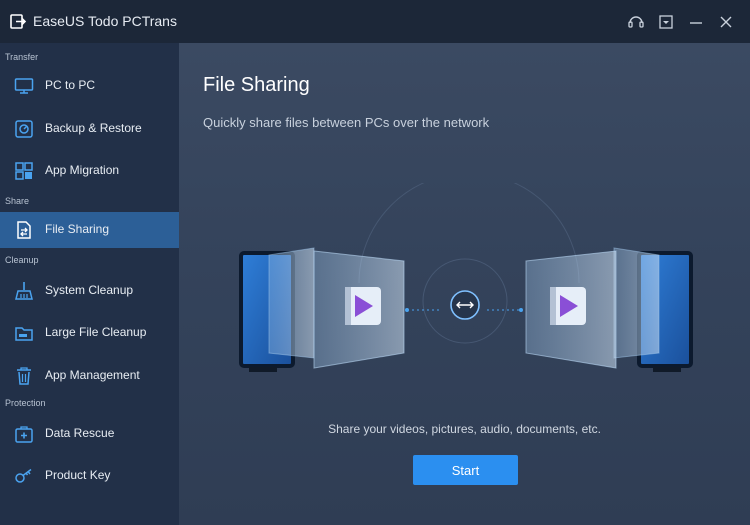 This screenshot has width=750, height=525. What do you see at coordinates (82, 170) in the screenshot?
I see `sidebar-item-label: App Migration` at bounding box center [82, 170].